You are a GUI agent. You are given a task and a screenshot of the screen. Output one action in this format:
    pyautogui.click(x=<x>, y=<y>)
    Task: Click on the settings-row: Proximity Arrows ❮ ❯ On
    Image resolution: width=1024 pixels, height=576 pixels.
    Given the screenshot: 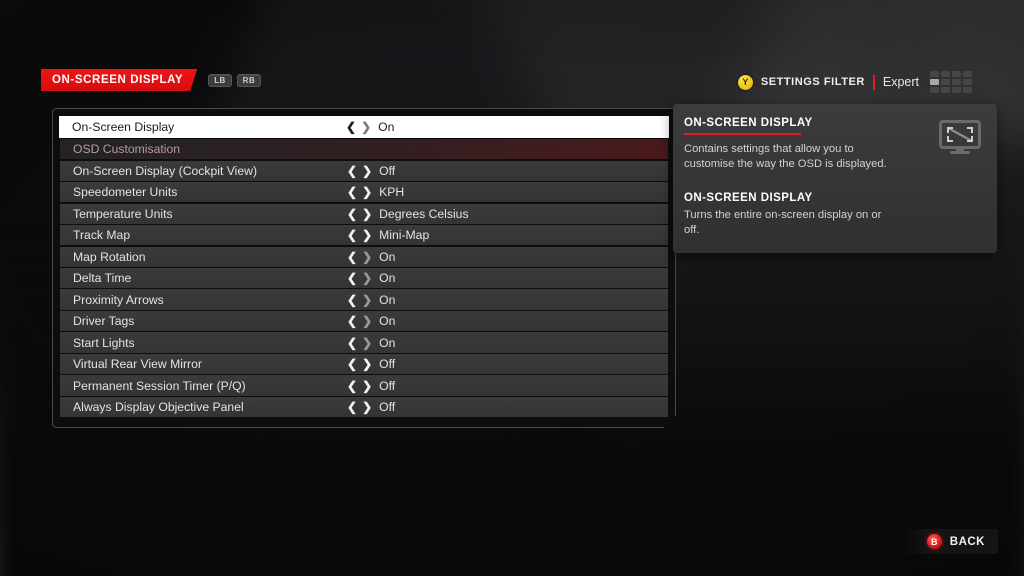 What is the action you would take?
    pyautogui.click(x=364, y=299)
    